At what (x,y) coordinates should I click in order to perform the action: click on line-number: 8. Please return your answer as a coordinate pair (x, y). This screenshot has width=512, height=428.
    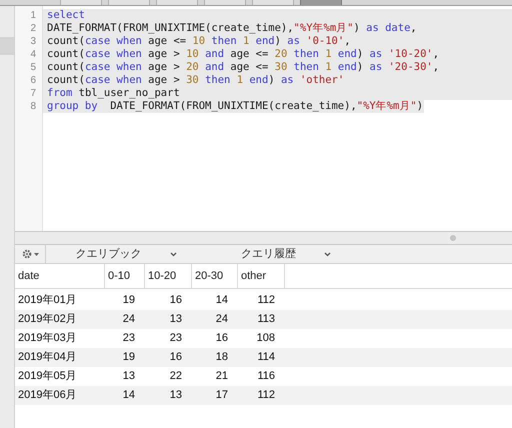
    Looking at the image, I should click on (33, 106).